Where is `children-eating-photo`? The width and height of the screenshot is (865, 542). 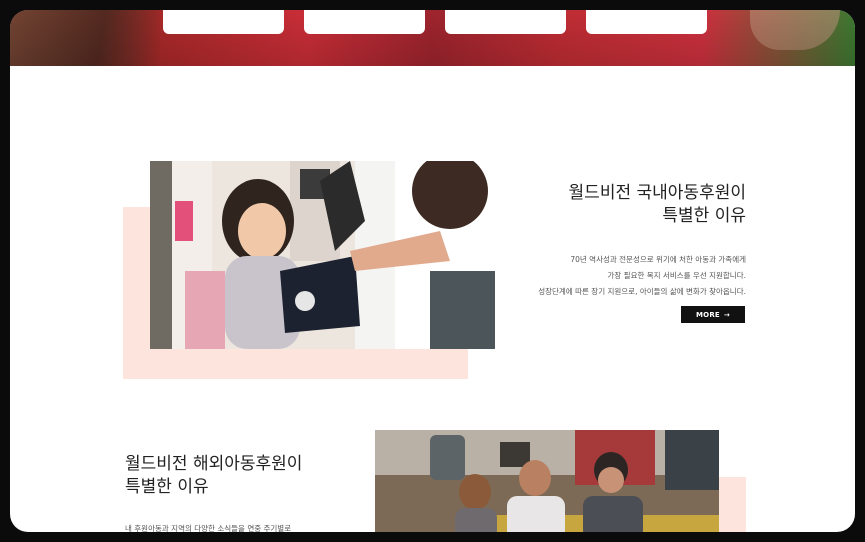 children-eating-photo is located at coordinates (547, 481).